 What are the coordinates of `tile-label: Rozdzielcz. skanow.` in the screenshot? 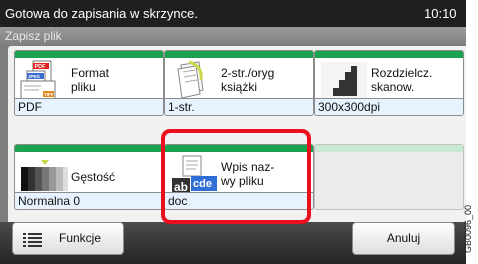 It's located at (401, 80).